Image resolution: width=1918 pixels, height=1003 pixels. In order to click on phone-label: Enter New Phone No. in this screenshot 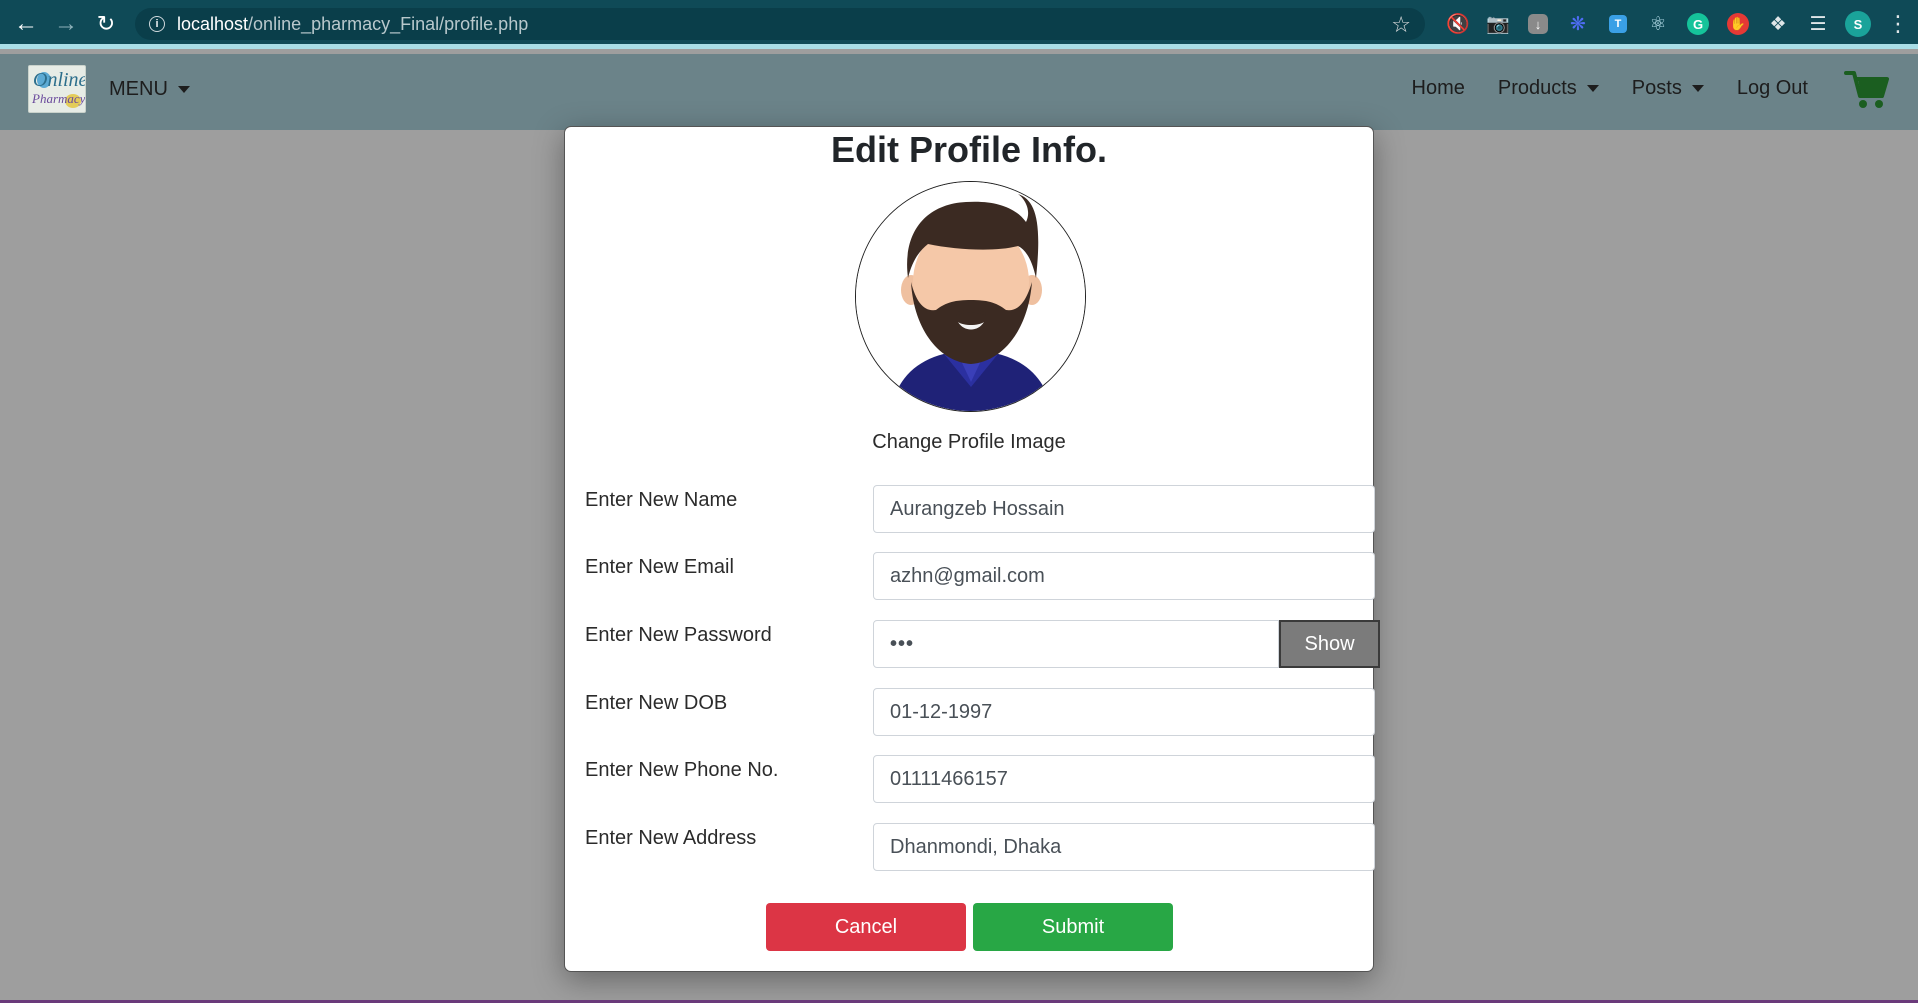, I will do `click(682, 770)`.